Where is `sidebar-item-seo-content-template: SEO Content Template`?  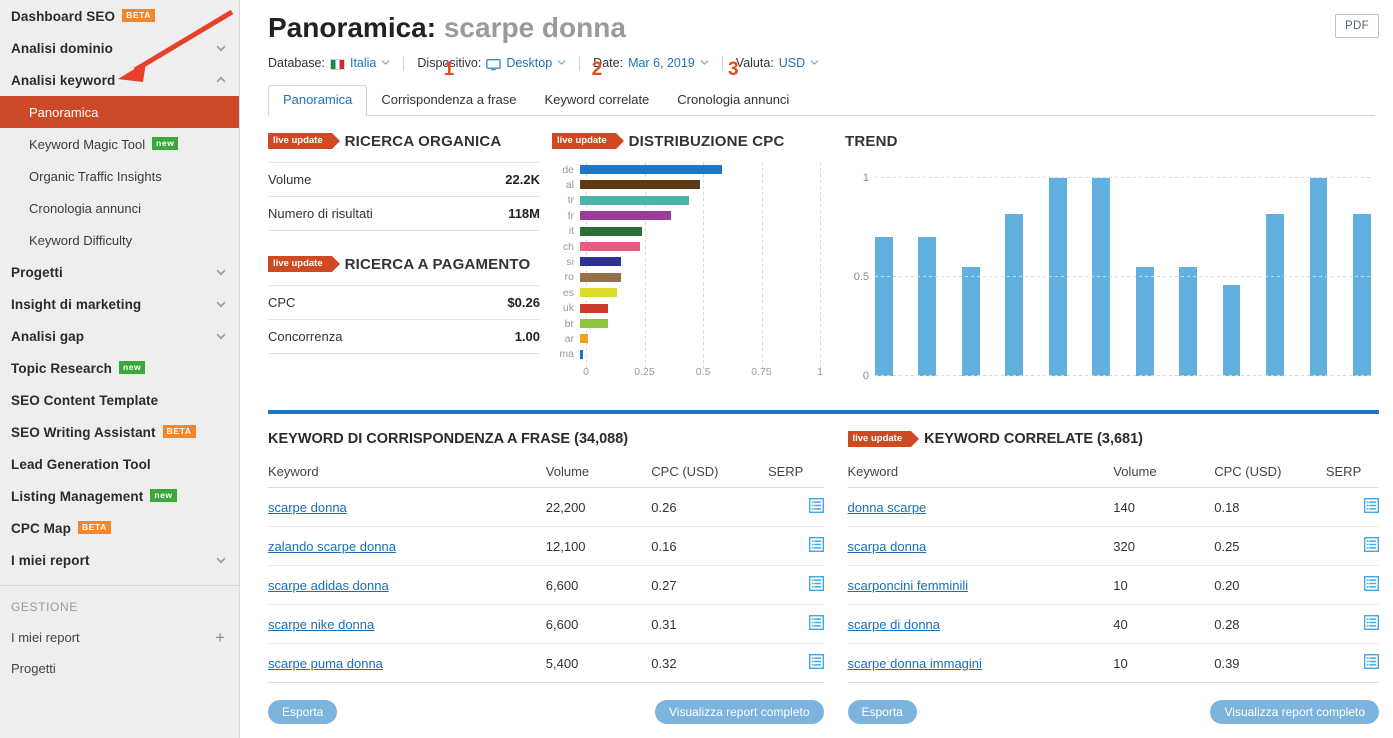 sidebar-item-seo-content-template: SEO Content Template is located at coordinates (119, 400).